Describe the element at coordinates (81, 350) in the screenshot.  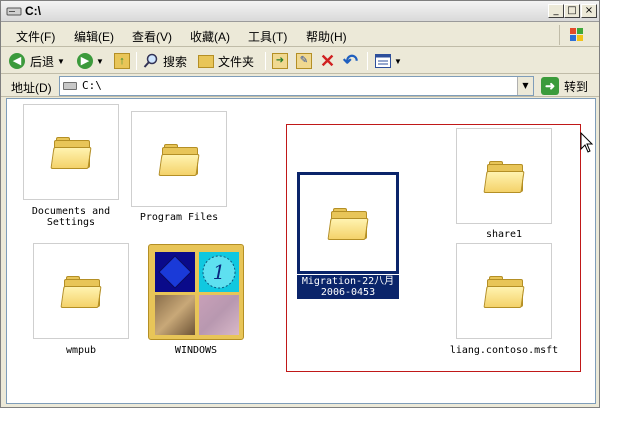
I see `file-name: wmpub` at that location.